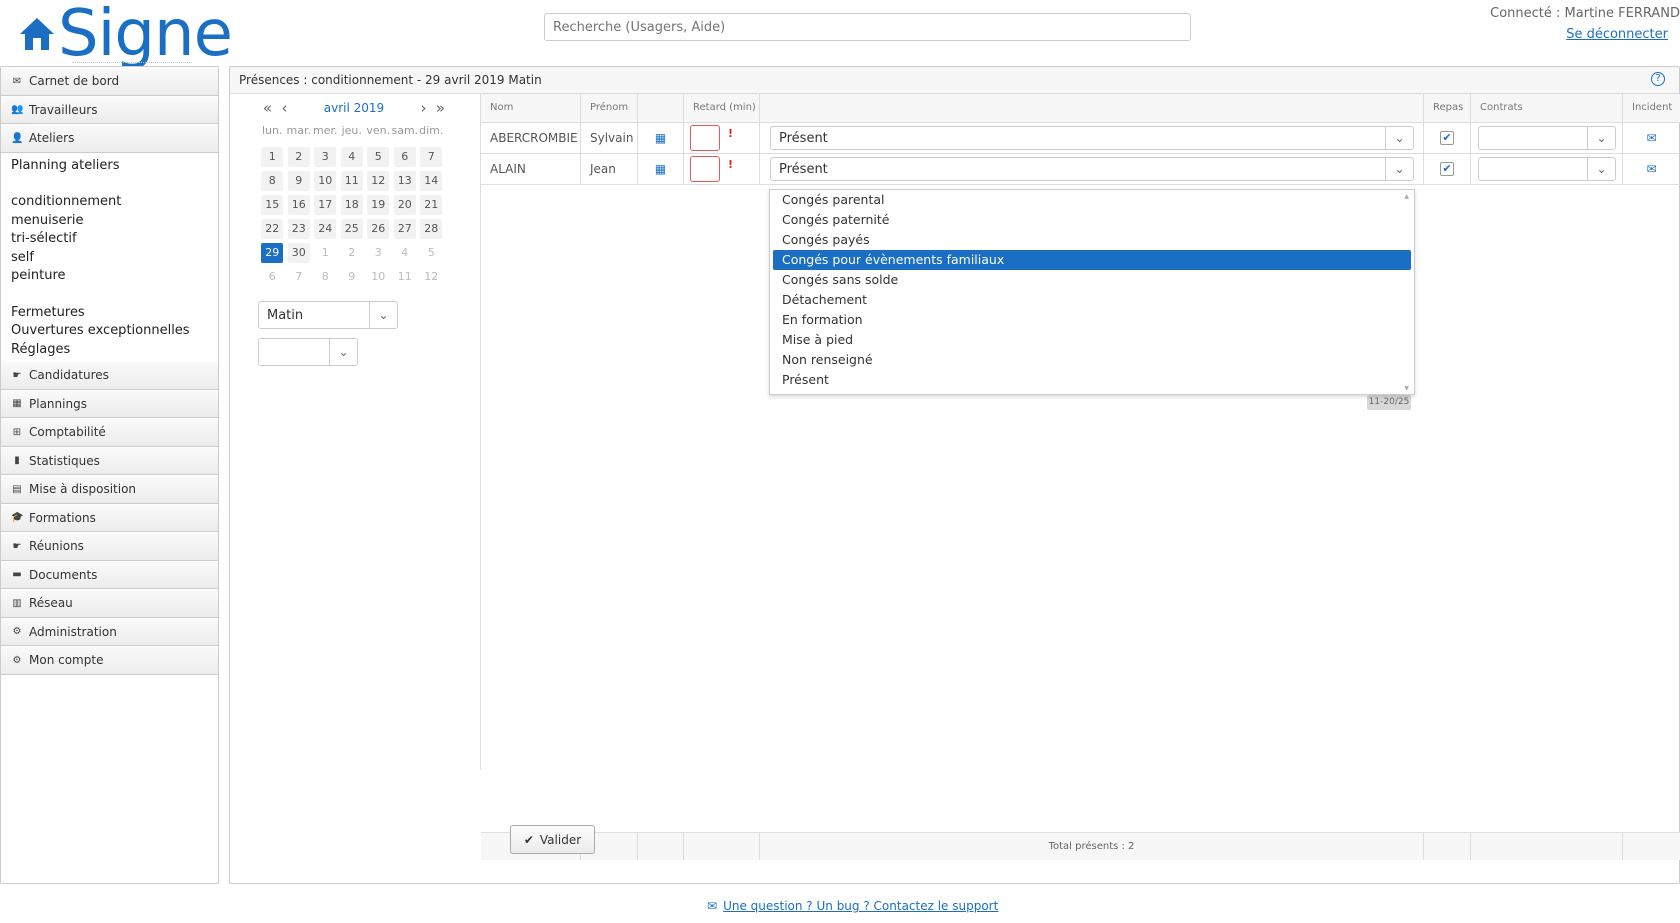 Image resolution: width=1680 pixels, height=923 pixels. Describe the element at coordinates (1092, 320) in the screenshot. I see `status-option: En formation` at that location.